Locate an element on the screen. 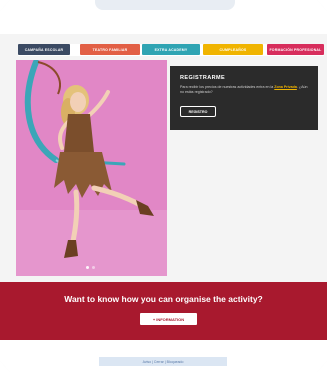 This screenshot has height=372, width=327. tab-label: EXTRA ACADEMY is located at coordinates (171, 49).